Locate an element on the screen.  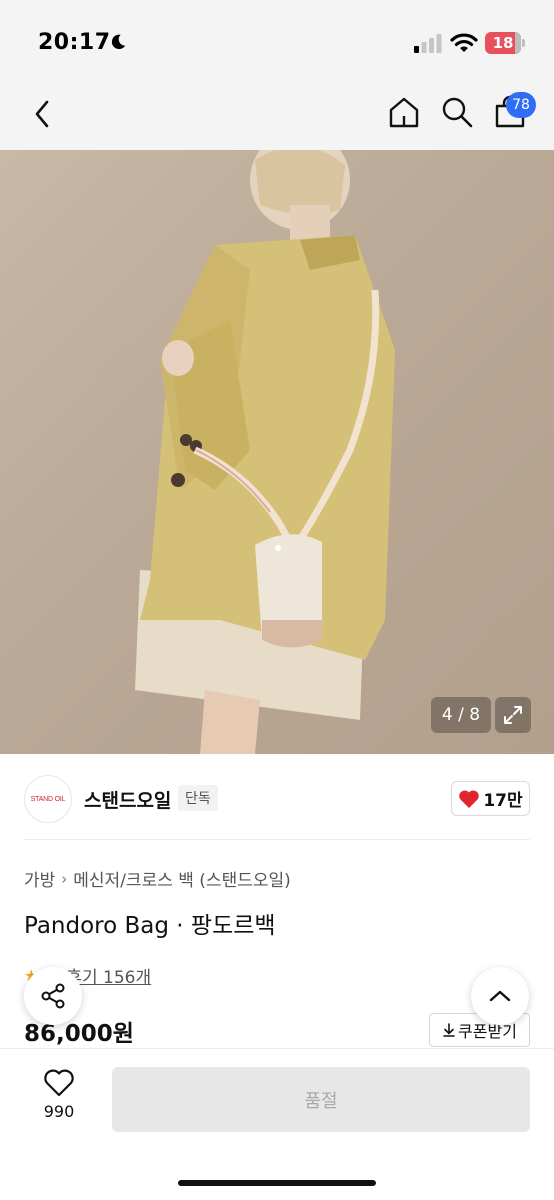
search-icon is located at coordinates (457, 112).